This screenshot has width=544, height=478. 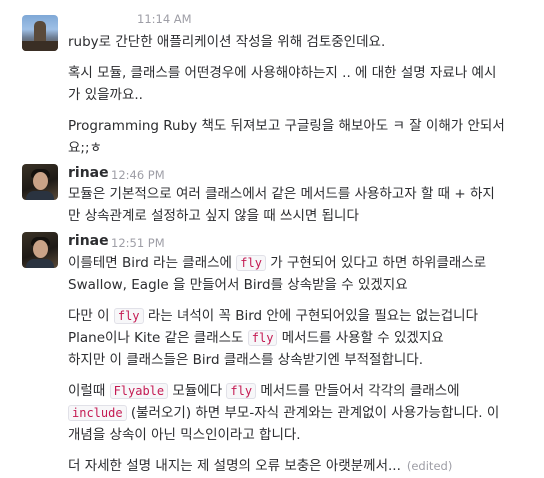 I want to click on message-text: 하지만 이 클래스들은 Bird 클래스를 상속받기엔 부적절합니다., so click(x=246, y=360).